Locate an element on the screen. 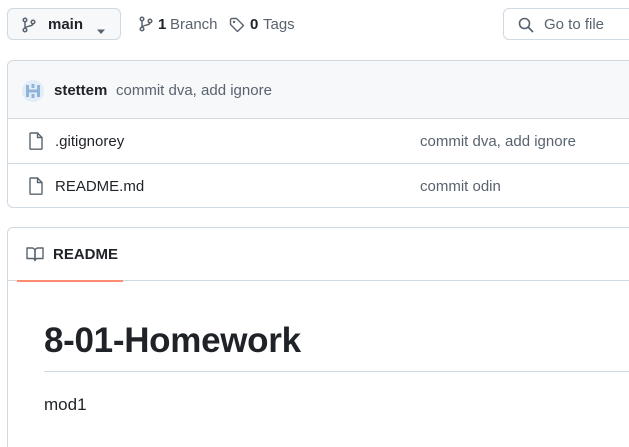 This screenshot has height=447, width=629. repo-toolbar: main 1 Branch 0 Tags Go to file is located at coordinates (318, 25).